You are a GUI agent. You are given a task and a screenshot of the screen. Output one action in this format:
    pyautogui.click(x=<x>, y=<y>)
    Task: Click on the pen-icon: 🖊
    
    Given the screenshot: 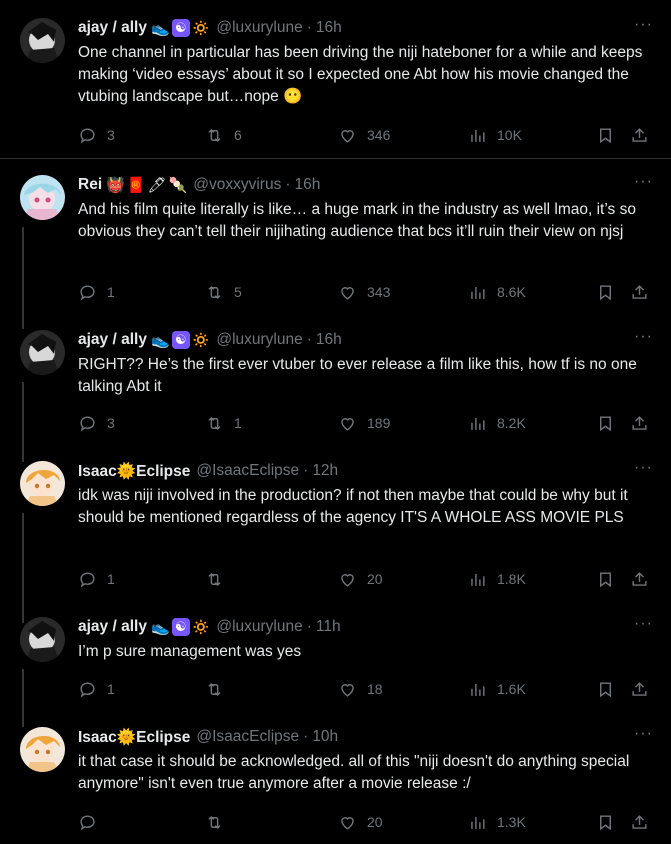 What is the action you would take?
    pyautogui.click(x=157, y=185)
    